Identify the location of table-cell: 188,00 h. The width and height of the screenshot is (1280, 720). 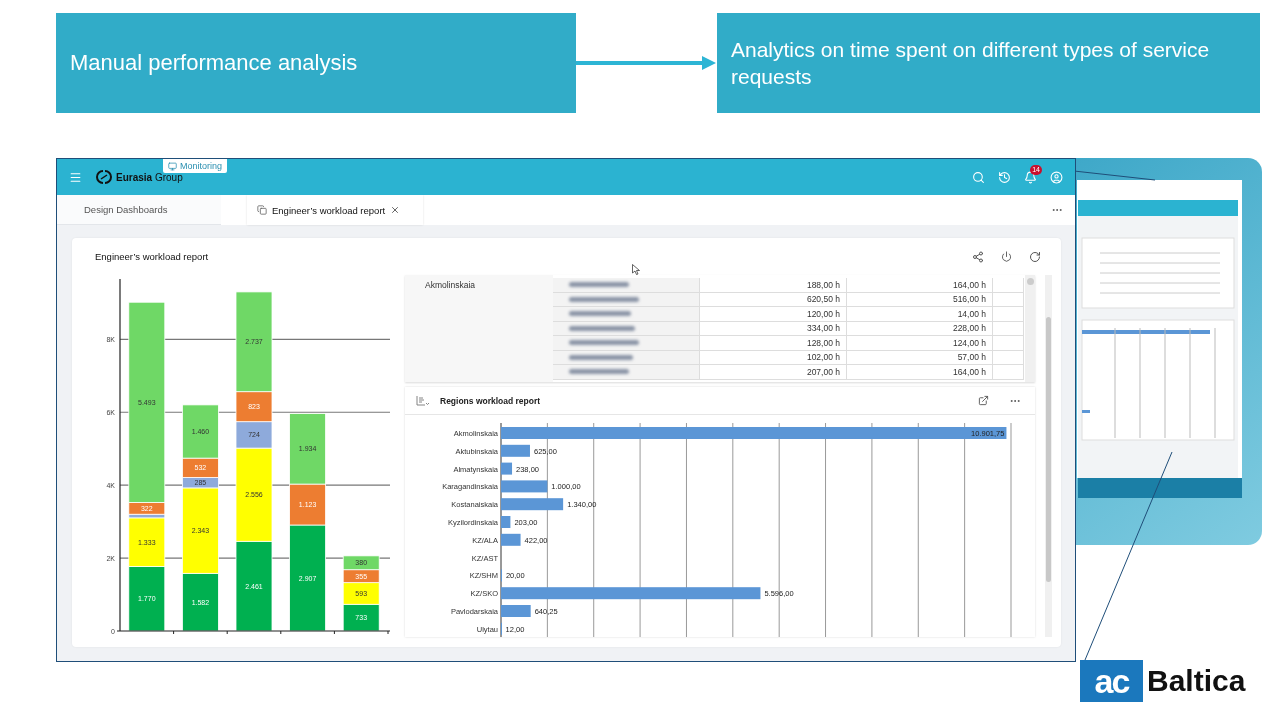
(773, 285).